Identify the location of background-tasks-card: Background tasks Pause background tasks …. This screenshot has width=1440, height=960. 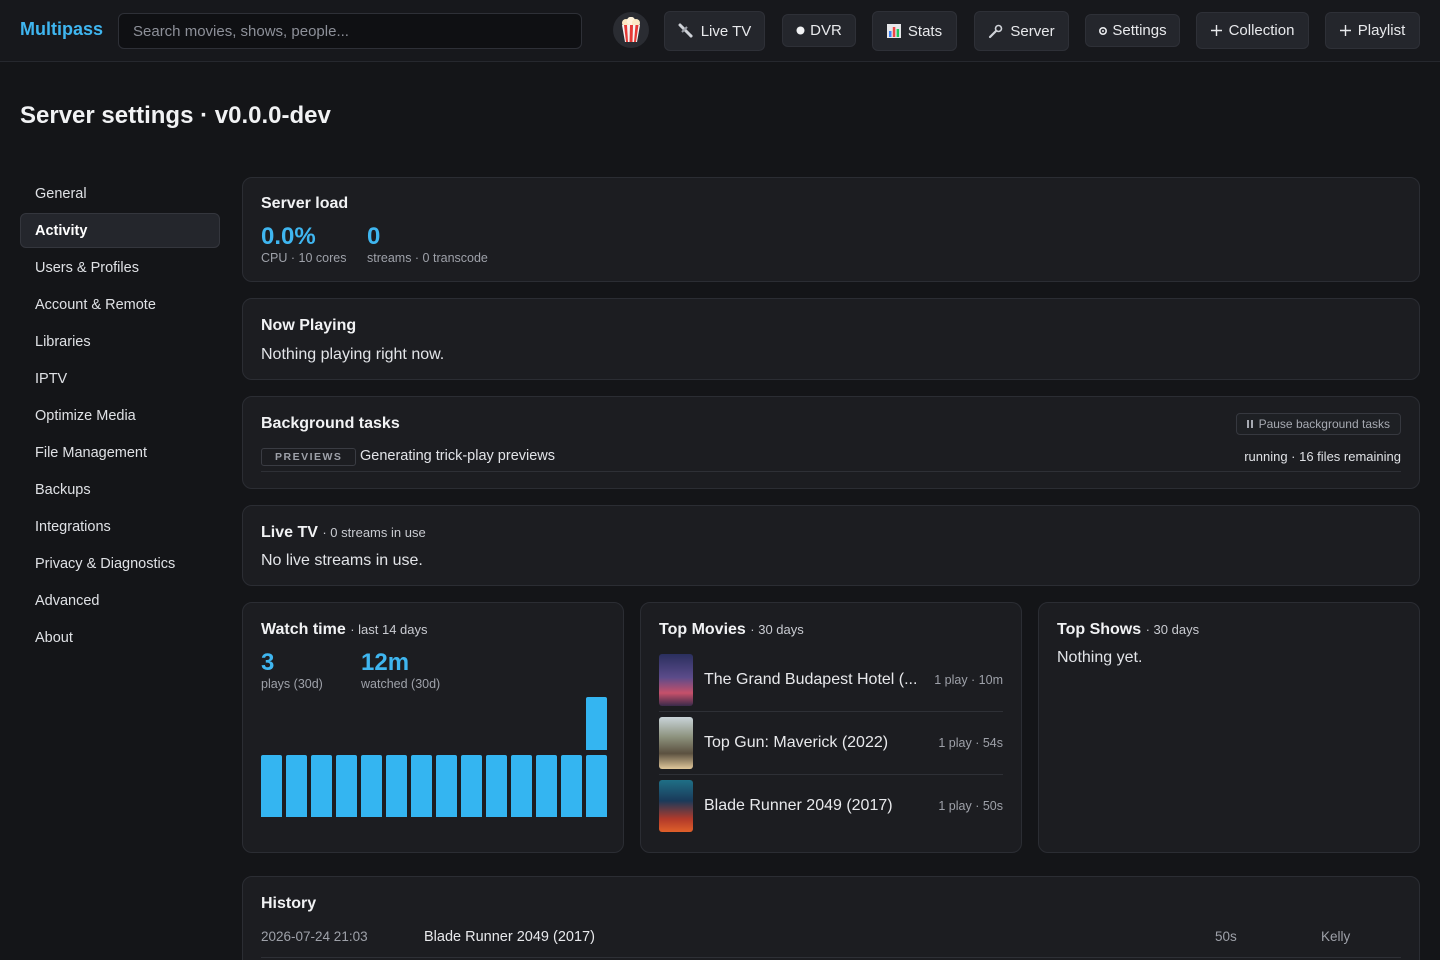
(831, 442).